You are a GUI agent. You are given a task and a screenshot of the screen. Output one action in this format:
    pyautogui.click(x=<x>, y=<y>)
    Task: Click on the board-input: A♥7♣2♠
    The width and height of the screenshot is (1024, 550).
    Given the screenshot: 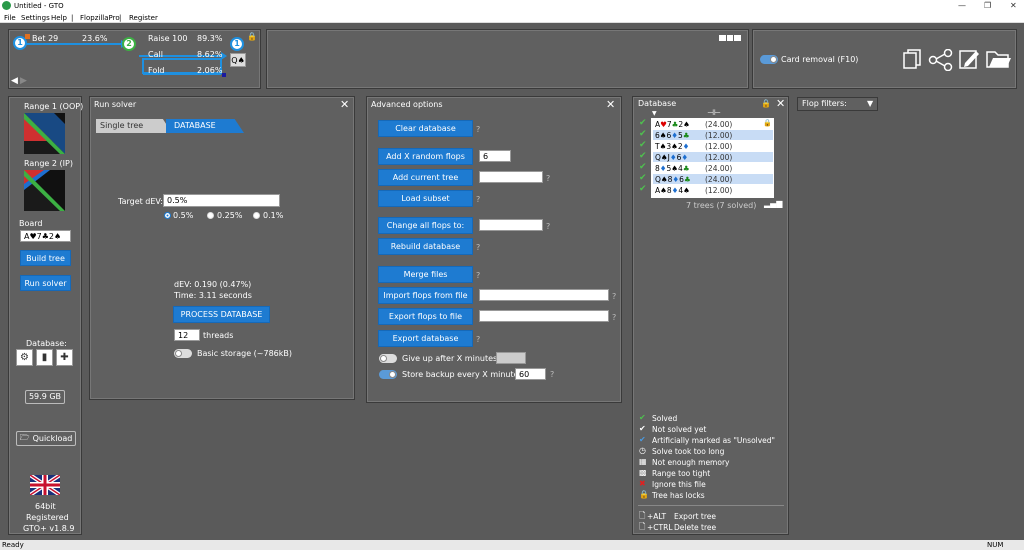 What is the action you would take?
    pyautogui.click(x=45, y=236)
    